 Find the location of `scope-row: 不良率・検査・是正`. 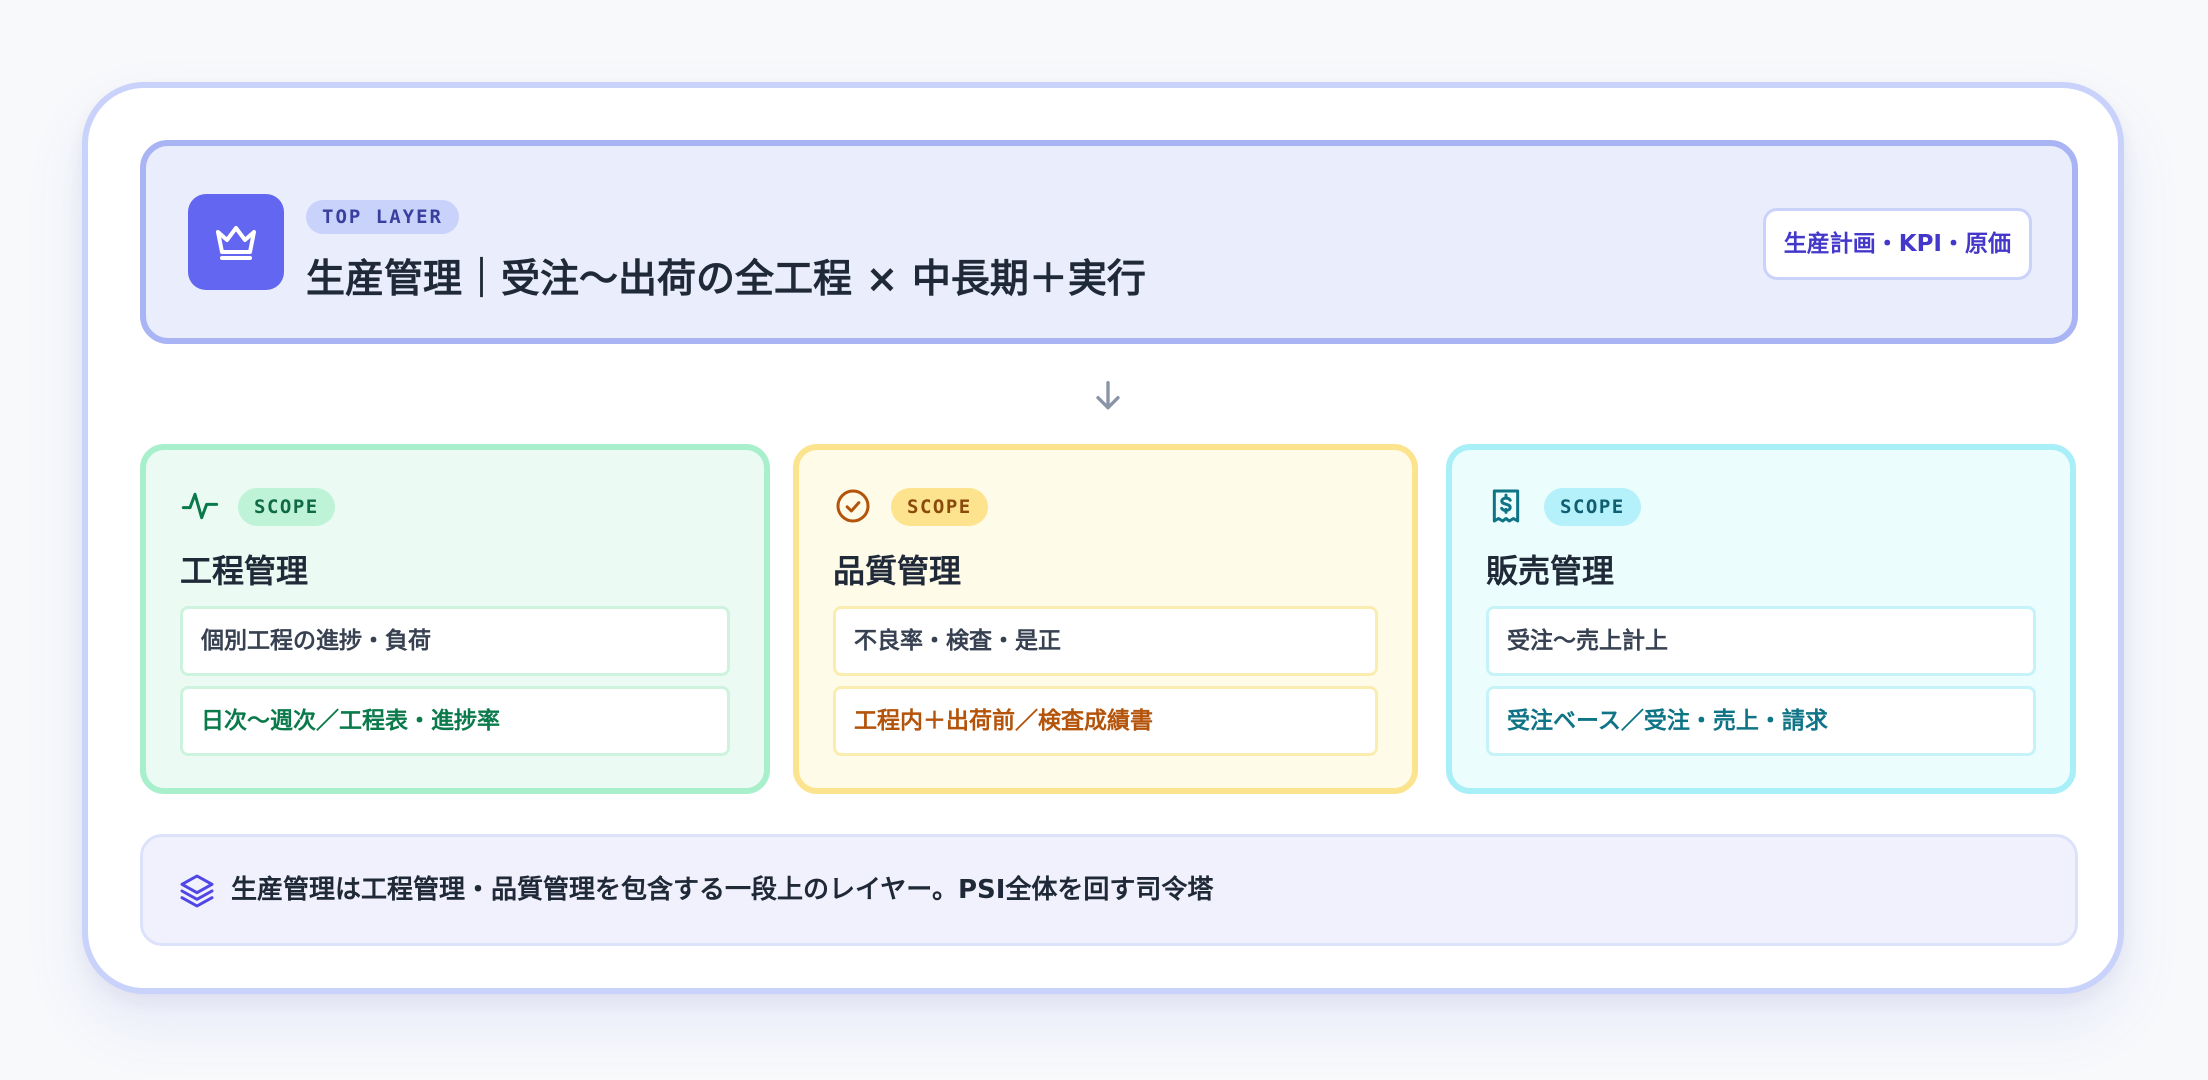

scope-row: 不良率・検査・是正 is located at coordinates (1105, 641).